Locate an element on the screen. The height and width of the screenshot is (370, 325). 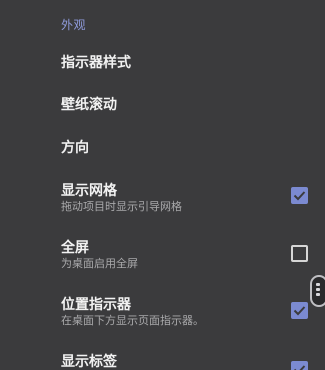
setting-fullscreen: 全屏 为桌面启用全屏 is located at coordinates (162, 253).